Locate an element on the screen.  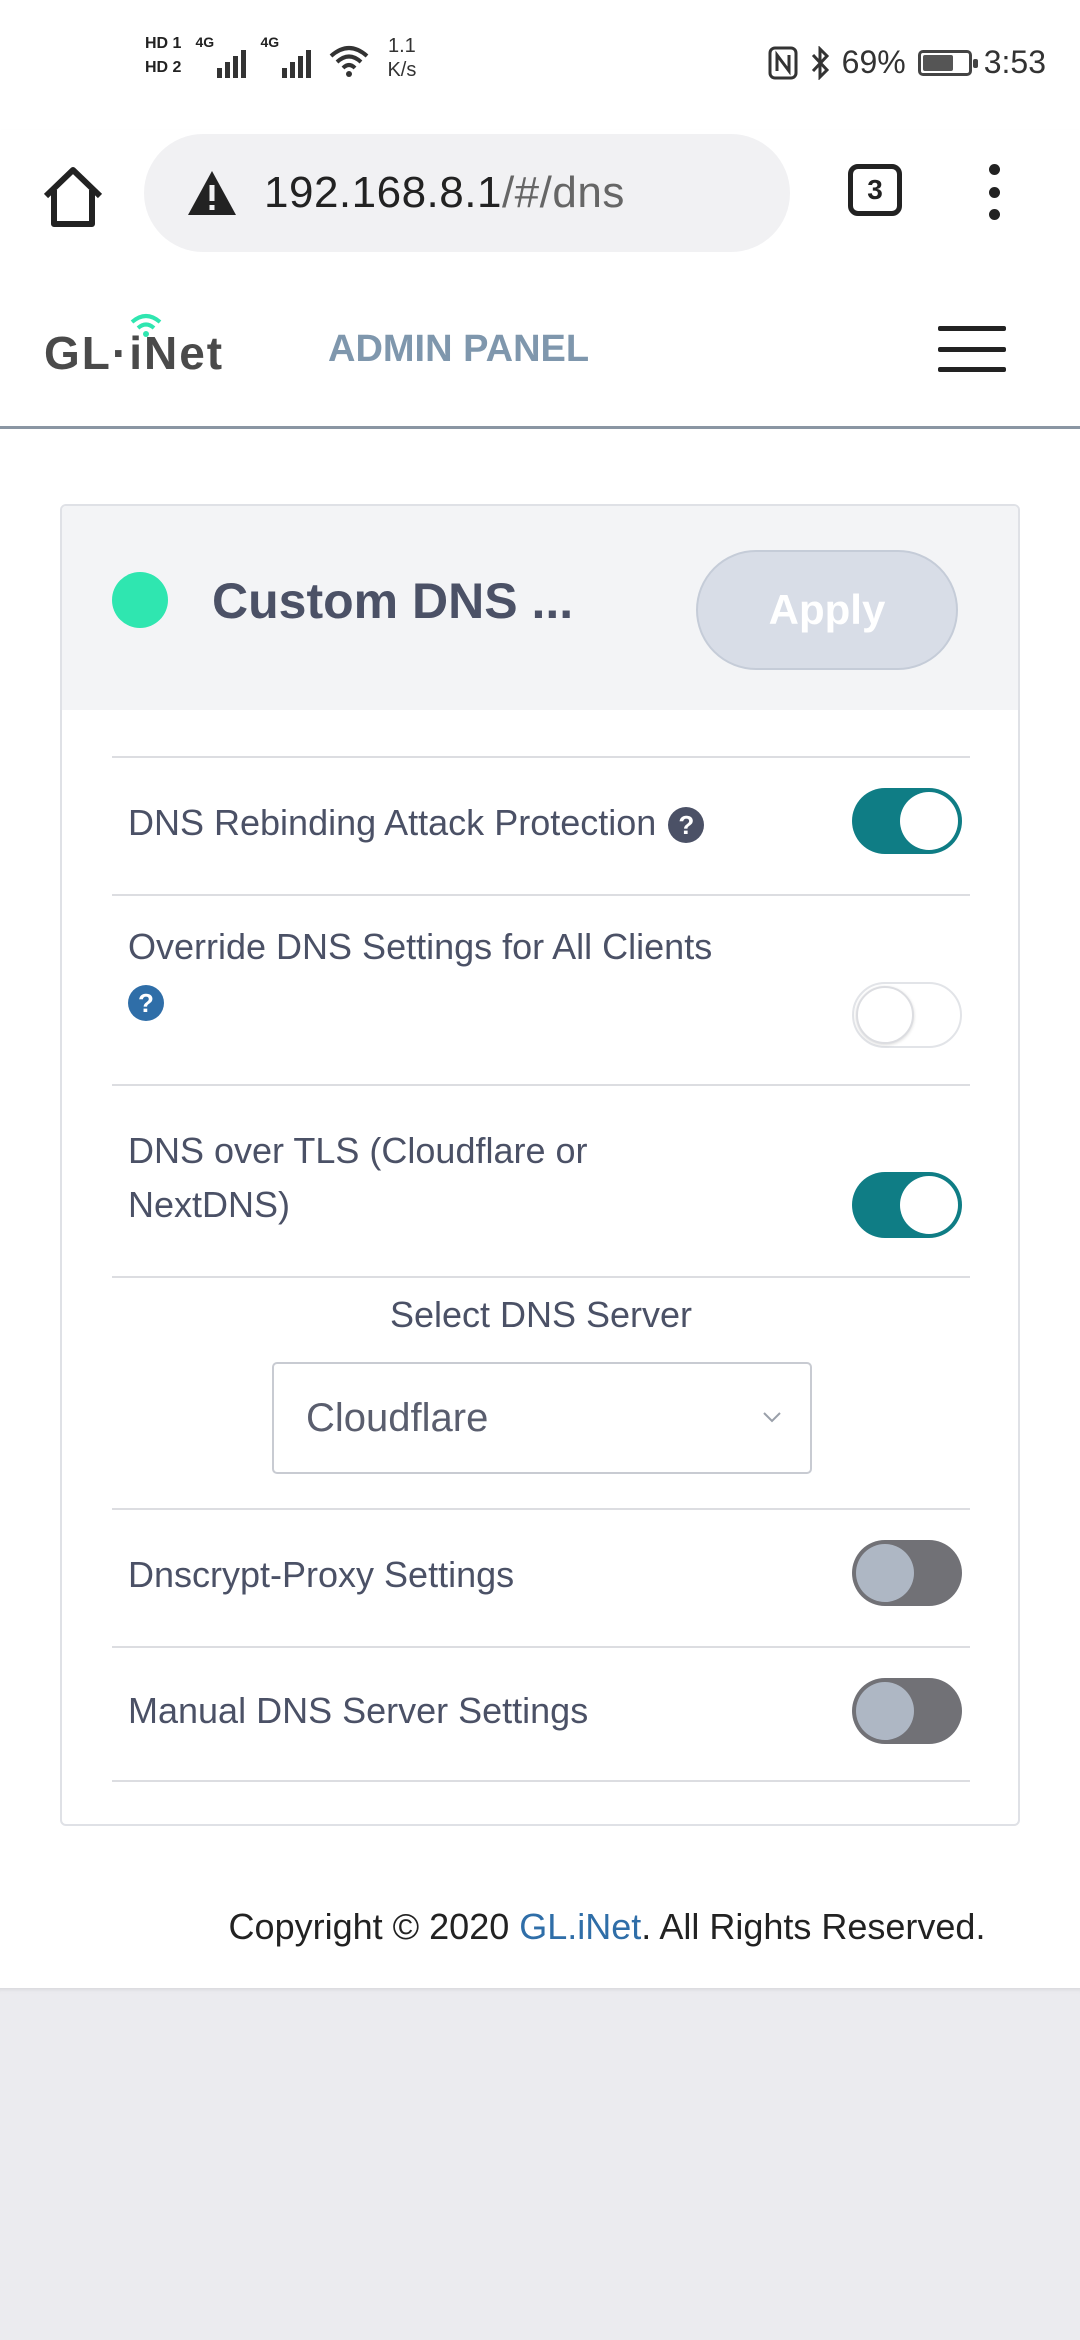
copyright-suffix: . All Rights Reserved. is located at coordinates (813, 1926).